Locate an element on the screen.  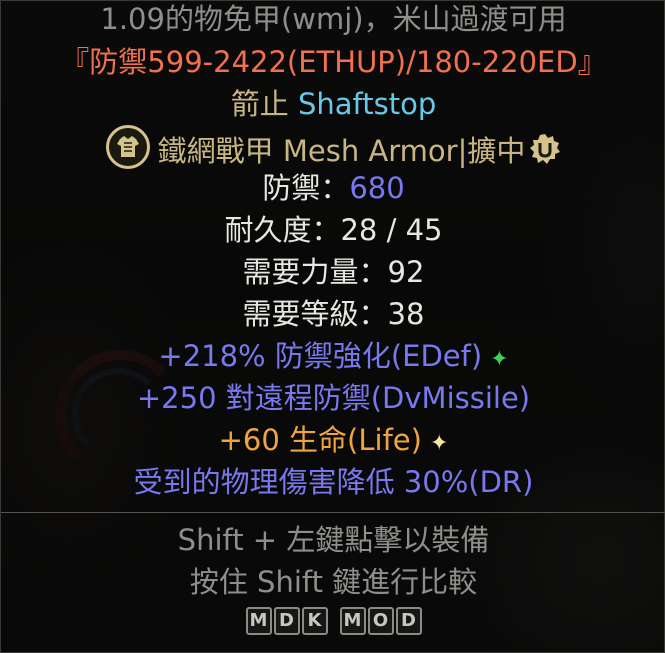
item-name-row: 箭止 Shaftstop is located at coordinates (333, 104).